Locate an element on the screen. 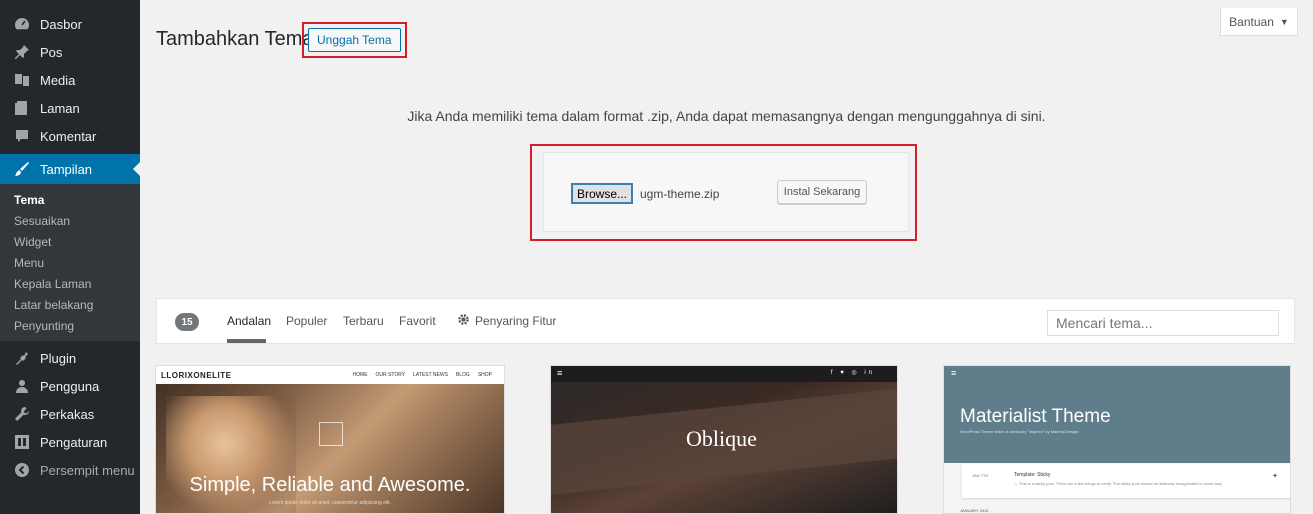 This screenshot has width=1313, height=514. gear-icon is located at coordinates (463, 321).